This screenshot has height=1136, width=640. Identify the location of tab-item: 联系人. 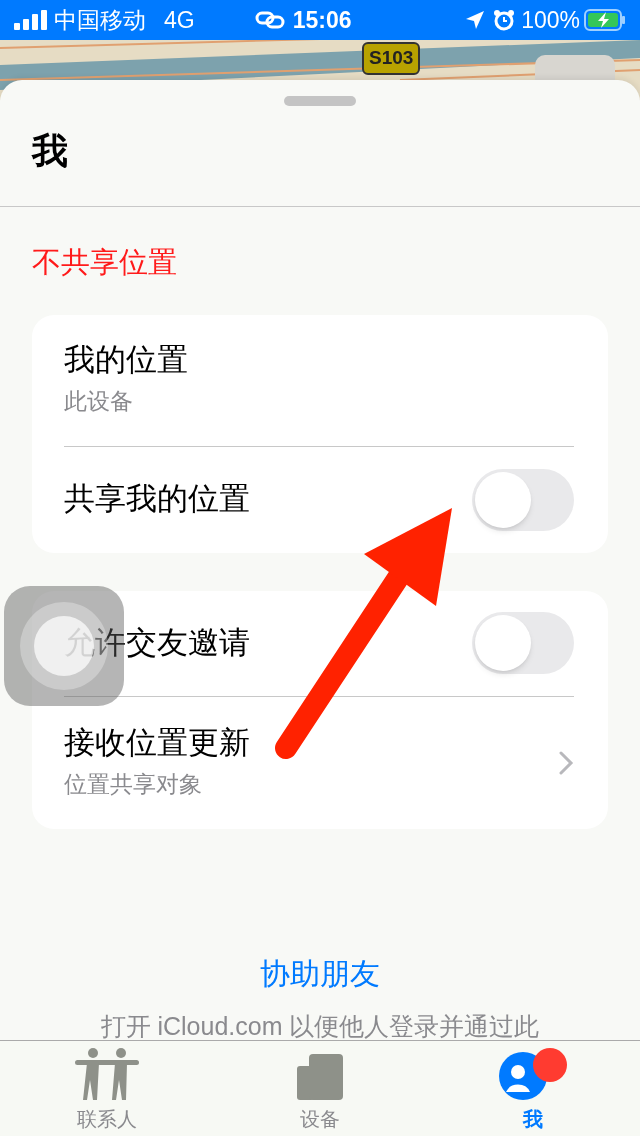
(107, 1088).